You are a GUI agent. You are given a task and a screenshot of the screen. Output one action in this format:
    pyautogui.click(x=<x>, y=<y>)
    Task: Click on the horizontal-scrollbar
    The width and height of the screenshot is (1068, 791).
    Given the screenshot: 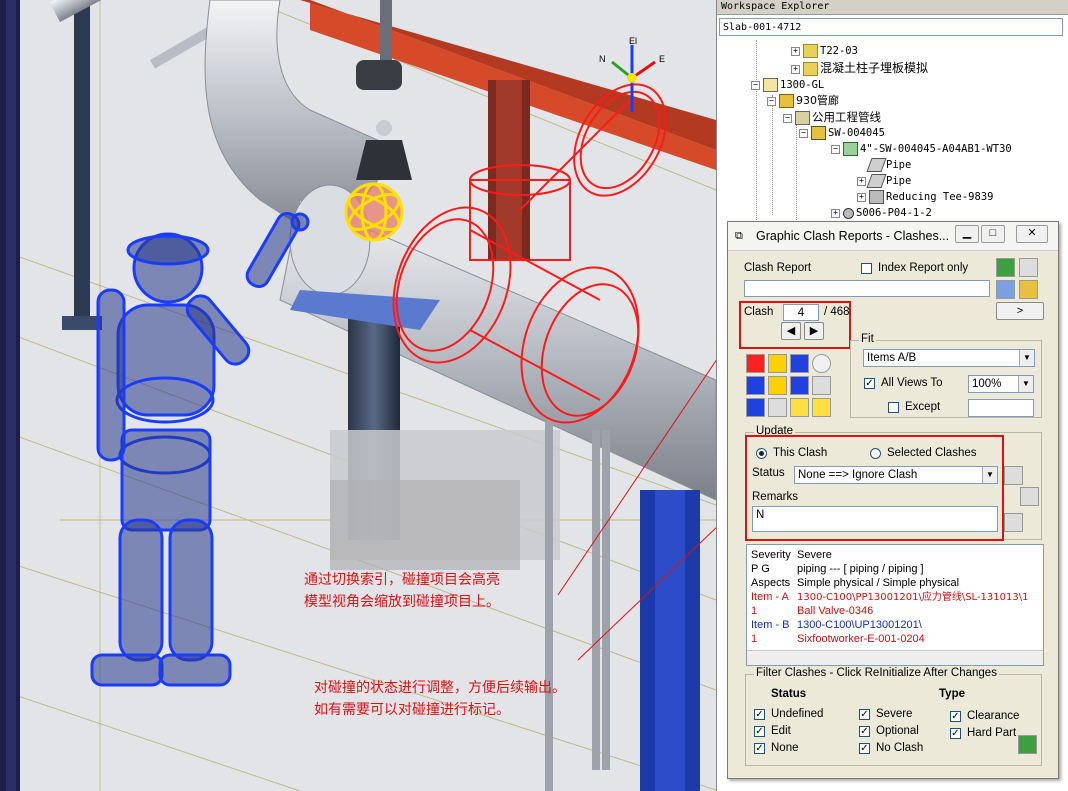 What is the action you would take?
    pyautogui.click(x=895, y=657)
    